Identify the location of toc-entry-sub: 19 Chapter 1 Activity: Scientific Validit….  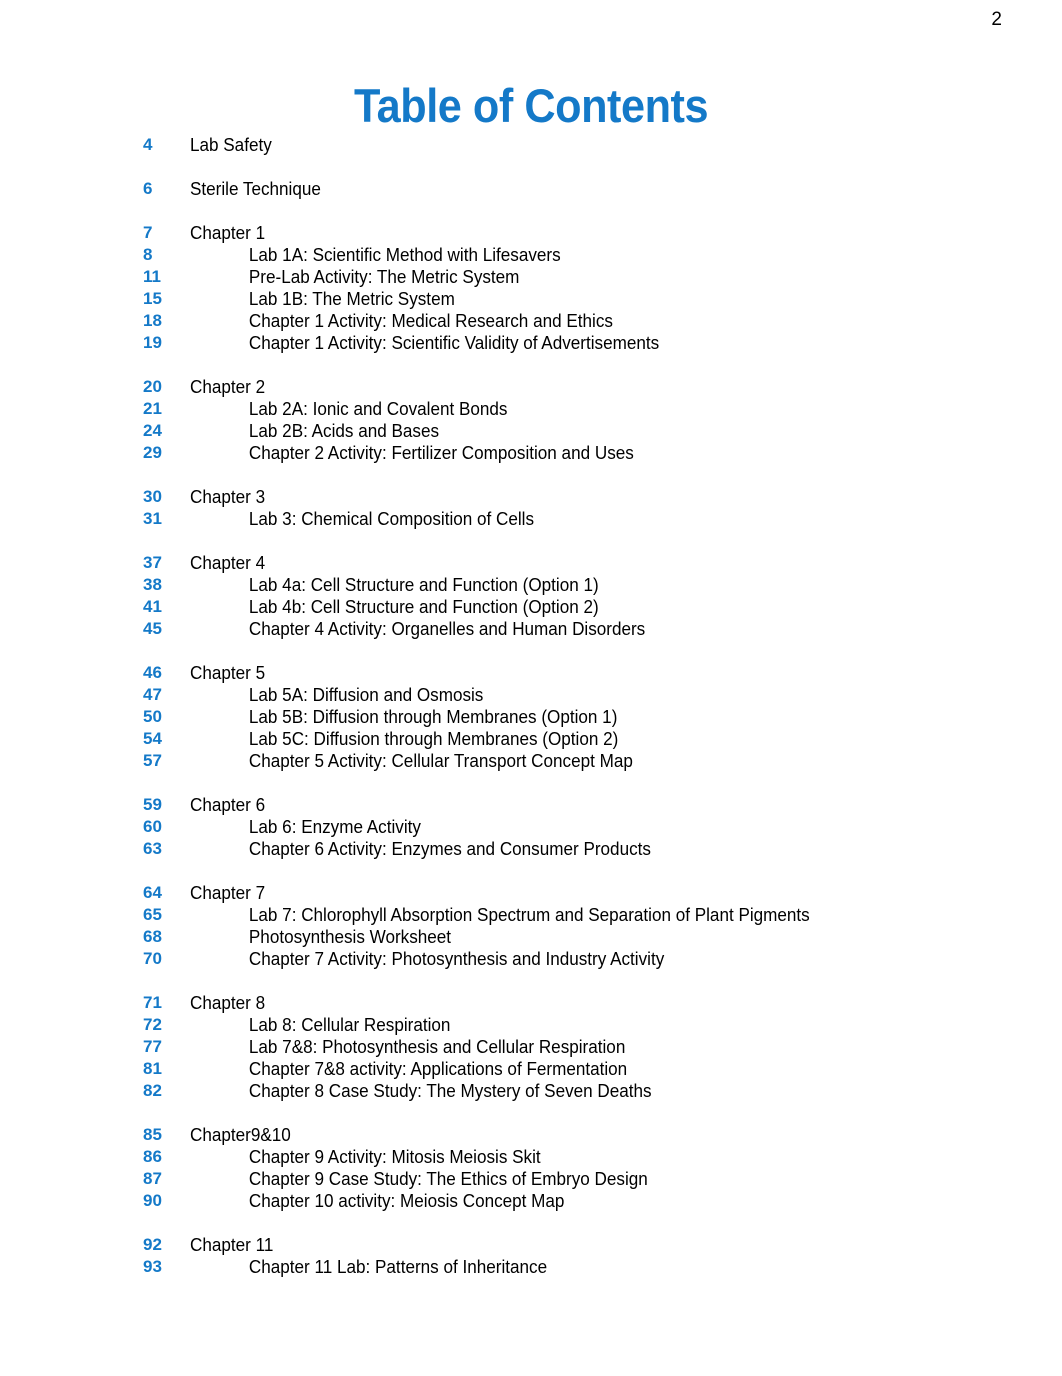
(573, 343).